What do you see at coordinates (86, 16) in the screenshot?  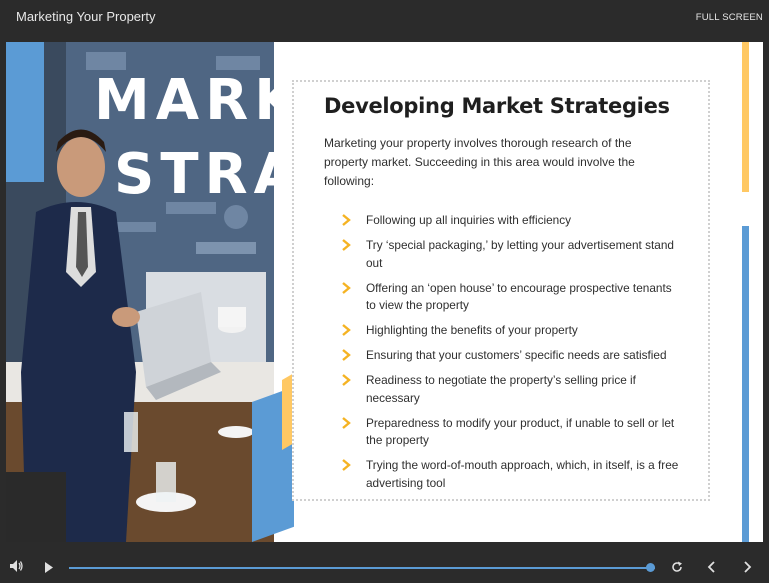 I see `course-title: Marketing Your Property` at bounding box center [86, 16].